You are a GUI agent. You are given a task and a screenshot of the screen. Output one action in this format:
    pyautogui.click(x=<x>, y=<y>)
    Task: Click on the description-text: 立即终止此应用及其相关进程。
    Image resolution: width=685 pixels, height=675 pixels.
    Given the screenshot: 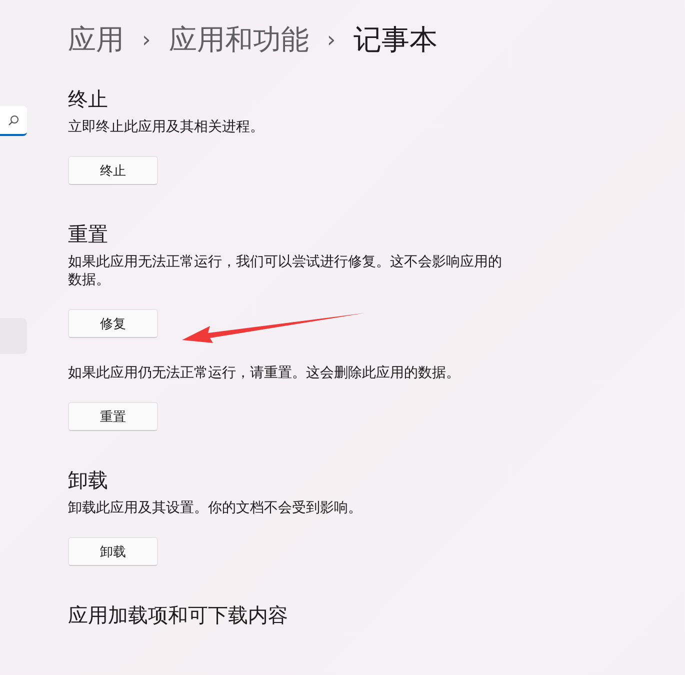 What is the action you would take?
    pyautogui.click(x=166, y=127)
    